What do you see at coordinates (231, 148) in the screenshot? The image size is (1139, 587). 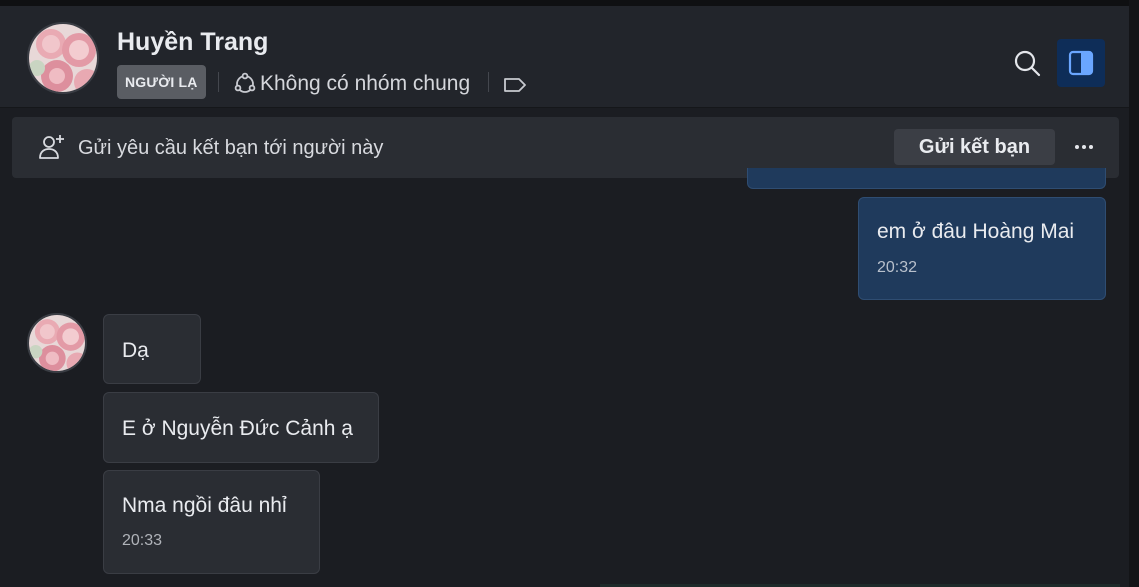 I see `friend-request-text: Gửi yêu cầu kết bạn tới người này` at bounding box center [231, 148].